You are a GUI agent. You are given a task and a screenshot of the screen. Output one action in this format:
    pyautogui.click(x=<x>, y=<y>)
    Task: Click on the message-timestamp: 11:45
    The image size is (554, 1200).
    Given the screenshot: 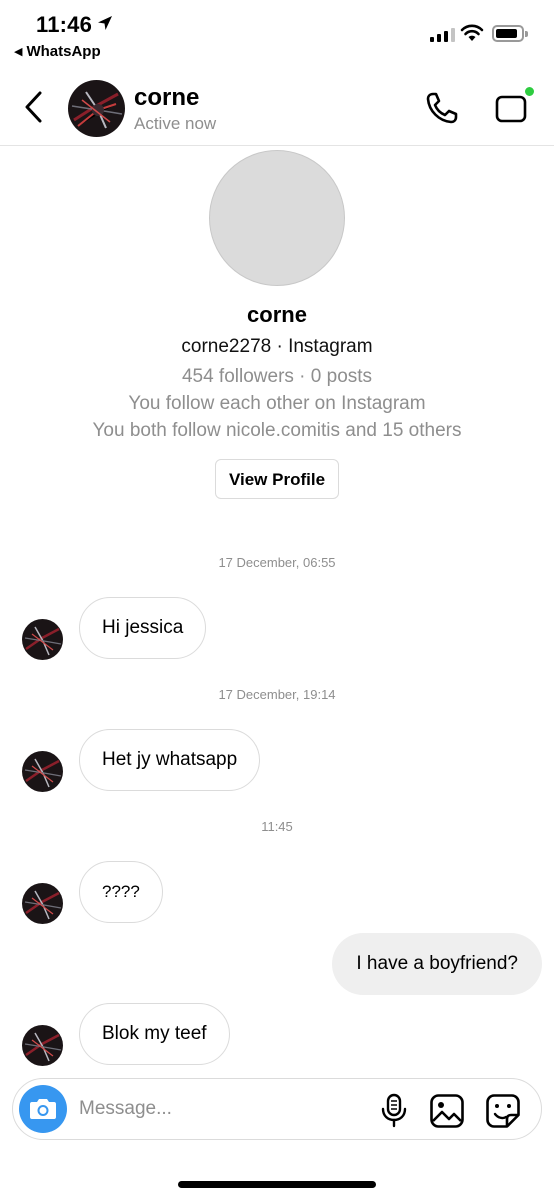 What is the action you would take?
    pyautogui.click(x=277, y=826)
    